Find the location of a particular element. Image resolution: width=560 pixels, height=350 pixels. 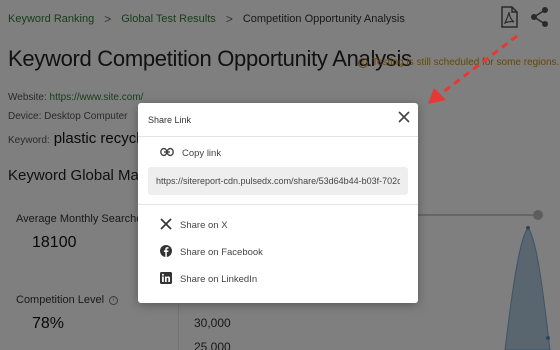

share-link-input is located at coordinates (278, 181).